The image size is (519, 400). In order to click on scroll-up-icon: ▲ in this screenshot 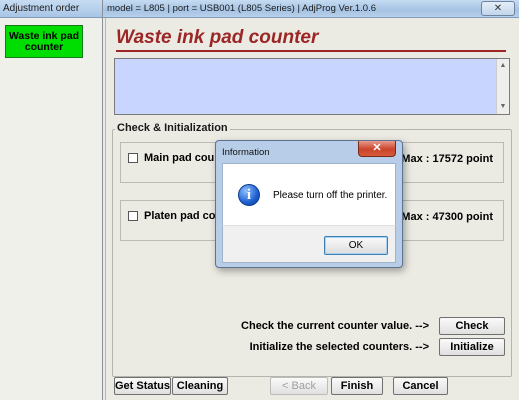, I will do `click(503, 66)`.